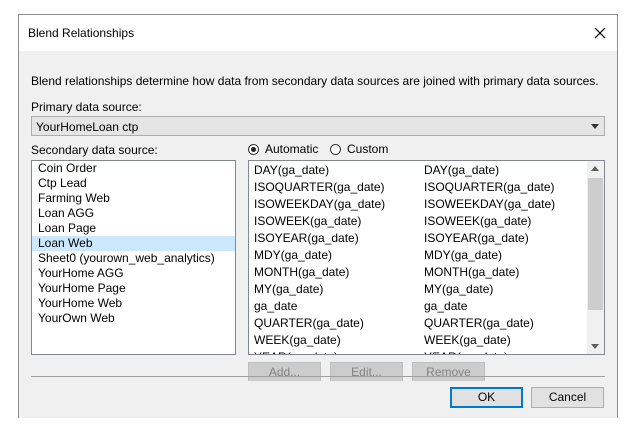 This screenshot has width=638, height=430. What do you see at coordinates (490, 204) in the screenshot?
I see `secondary-field: ISOWEEKDAY(ga_date)` at bounding box center [490, 204].